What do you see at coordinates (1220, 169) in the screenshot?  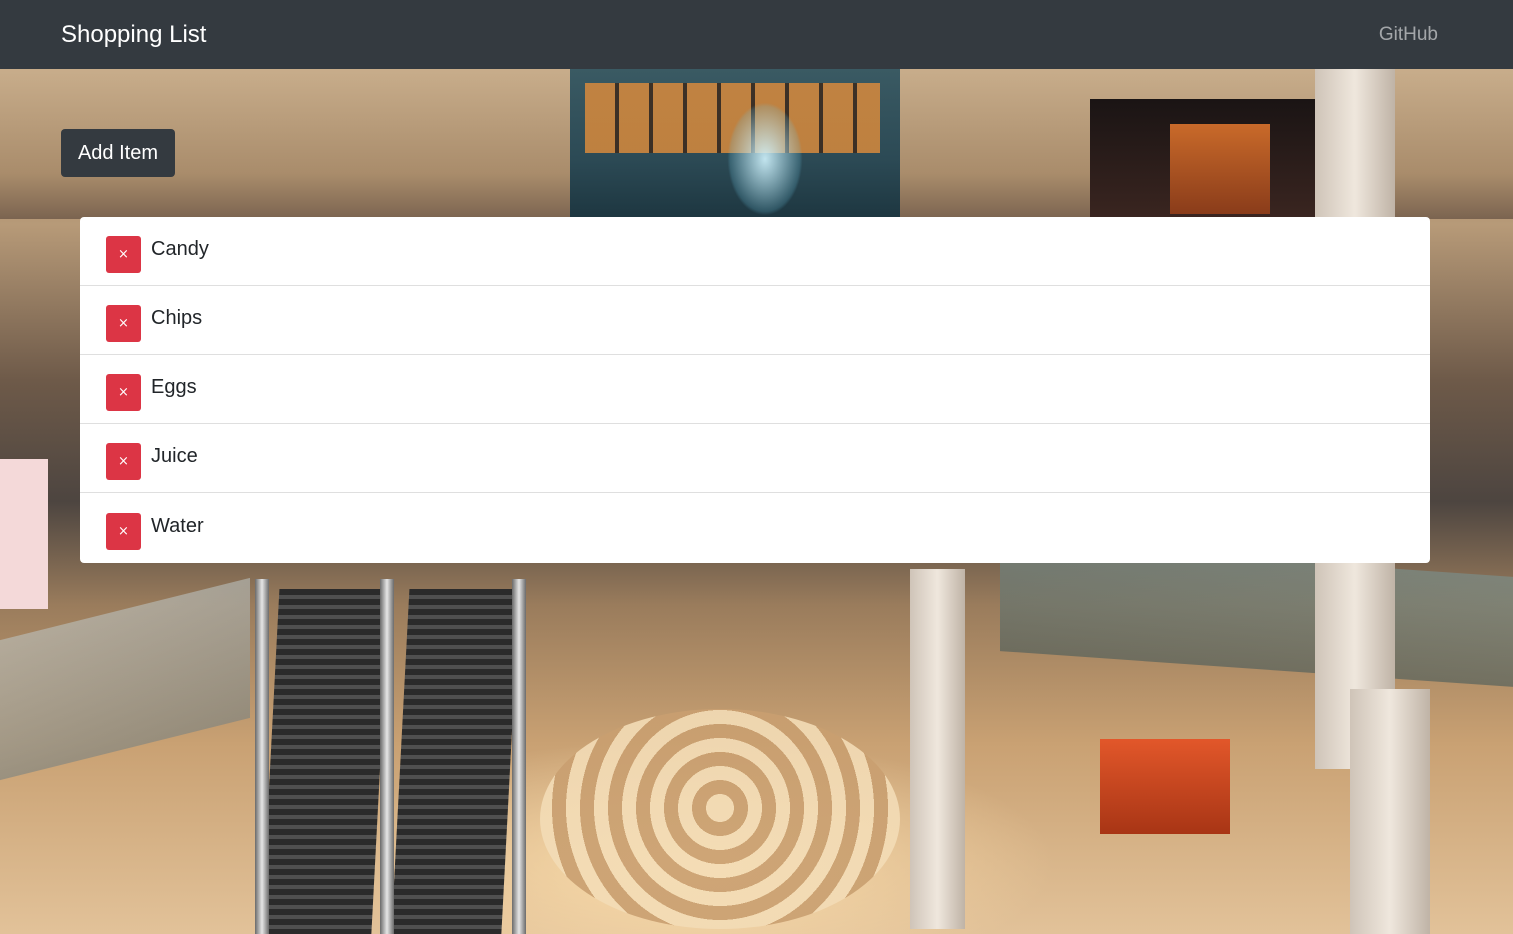 I see `bg-store-sign` at bounding box center [1220, 169].